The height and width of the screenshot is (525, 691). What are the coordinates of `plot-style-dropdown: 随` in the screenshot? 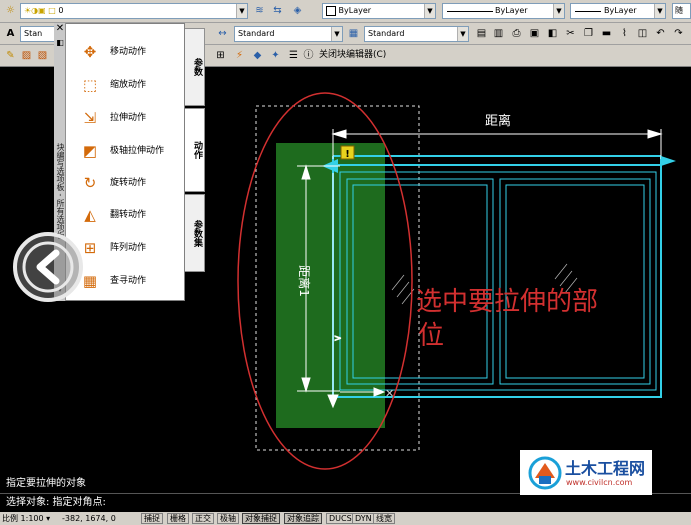 It's located at (681, 11).